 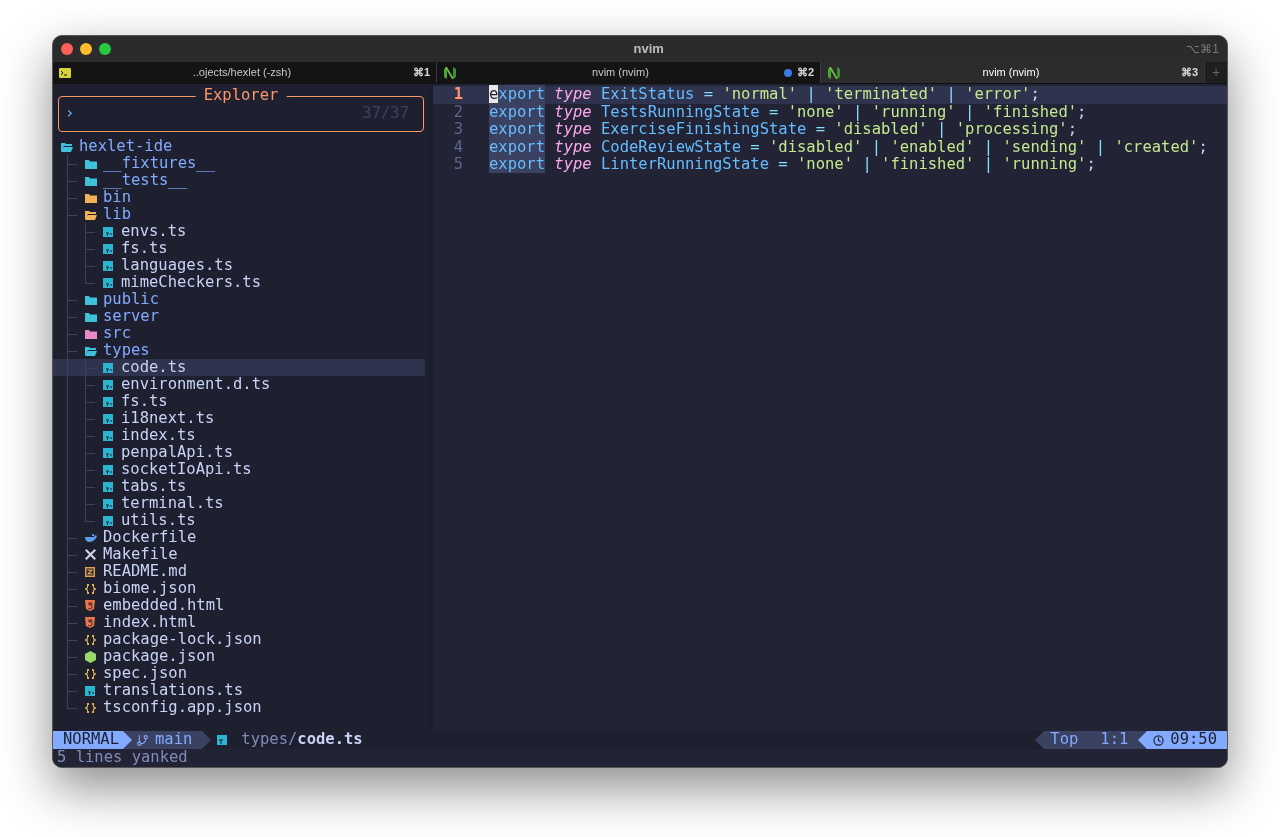 I want to click on window-shortcut: ⌥⌘1, so click(x=1202, y=49).